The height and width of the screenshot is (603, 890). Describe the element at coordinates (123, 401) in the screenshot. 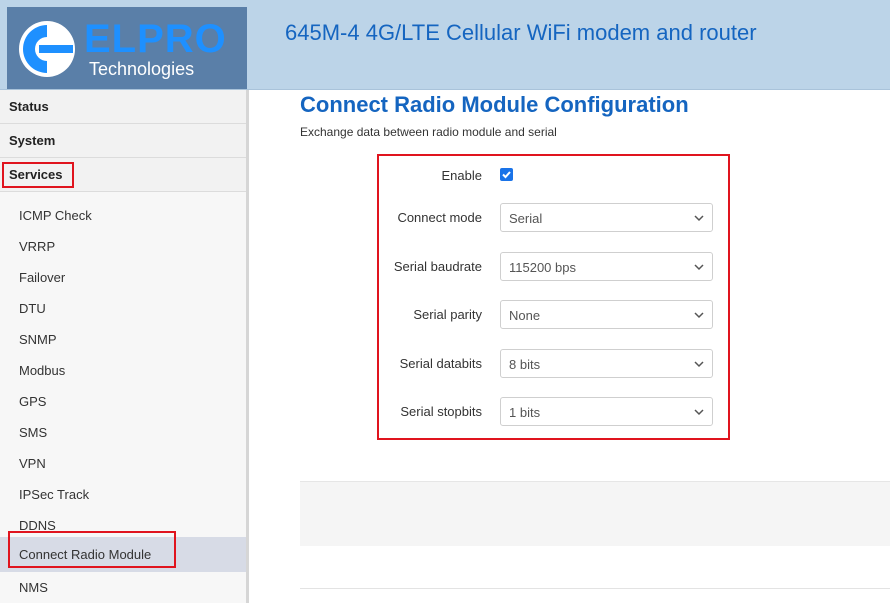

I see `sidebar-item-gps: GPS` at that location.